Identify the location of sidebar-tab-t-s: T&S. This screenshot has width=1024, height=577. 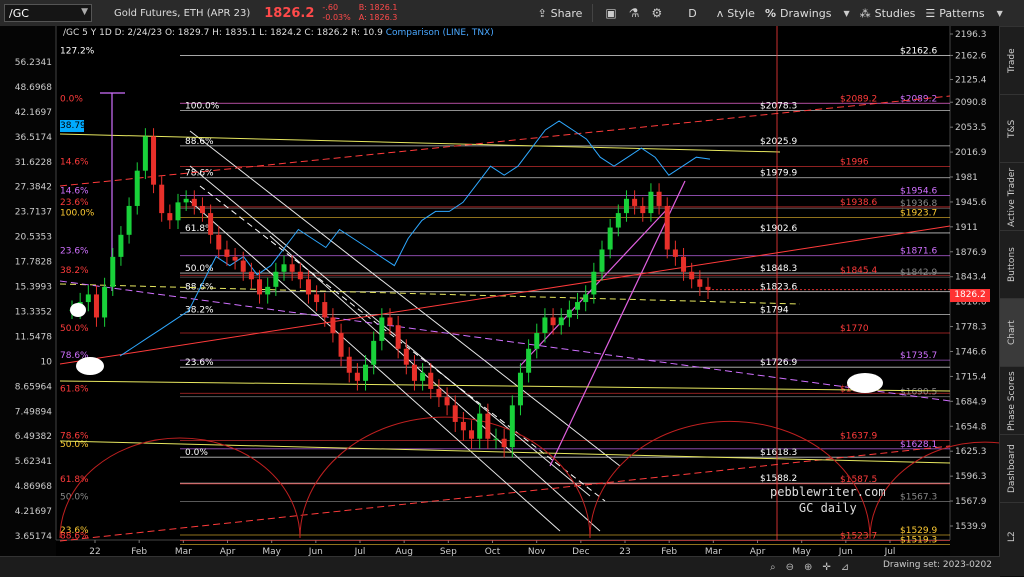
(1012, 128).